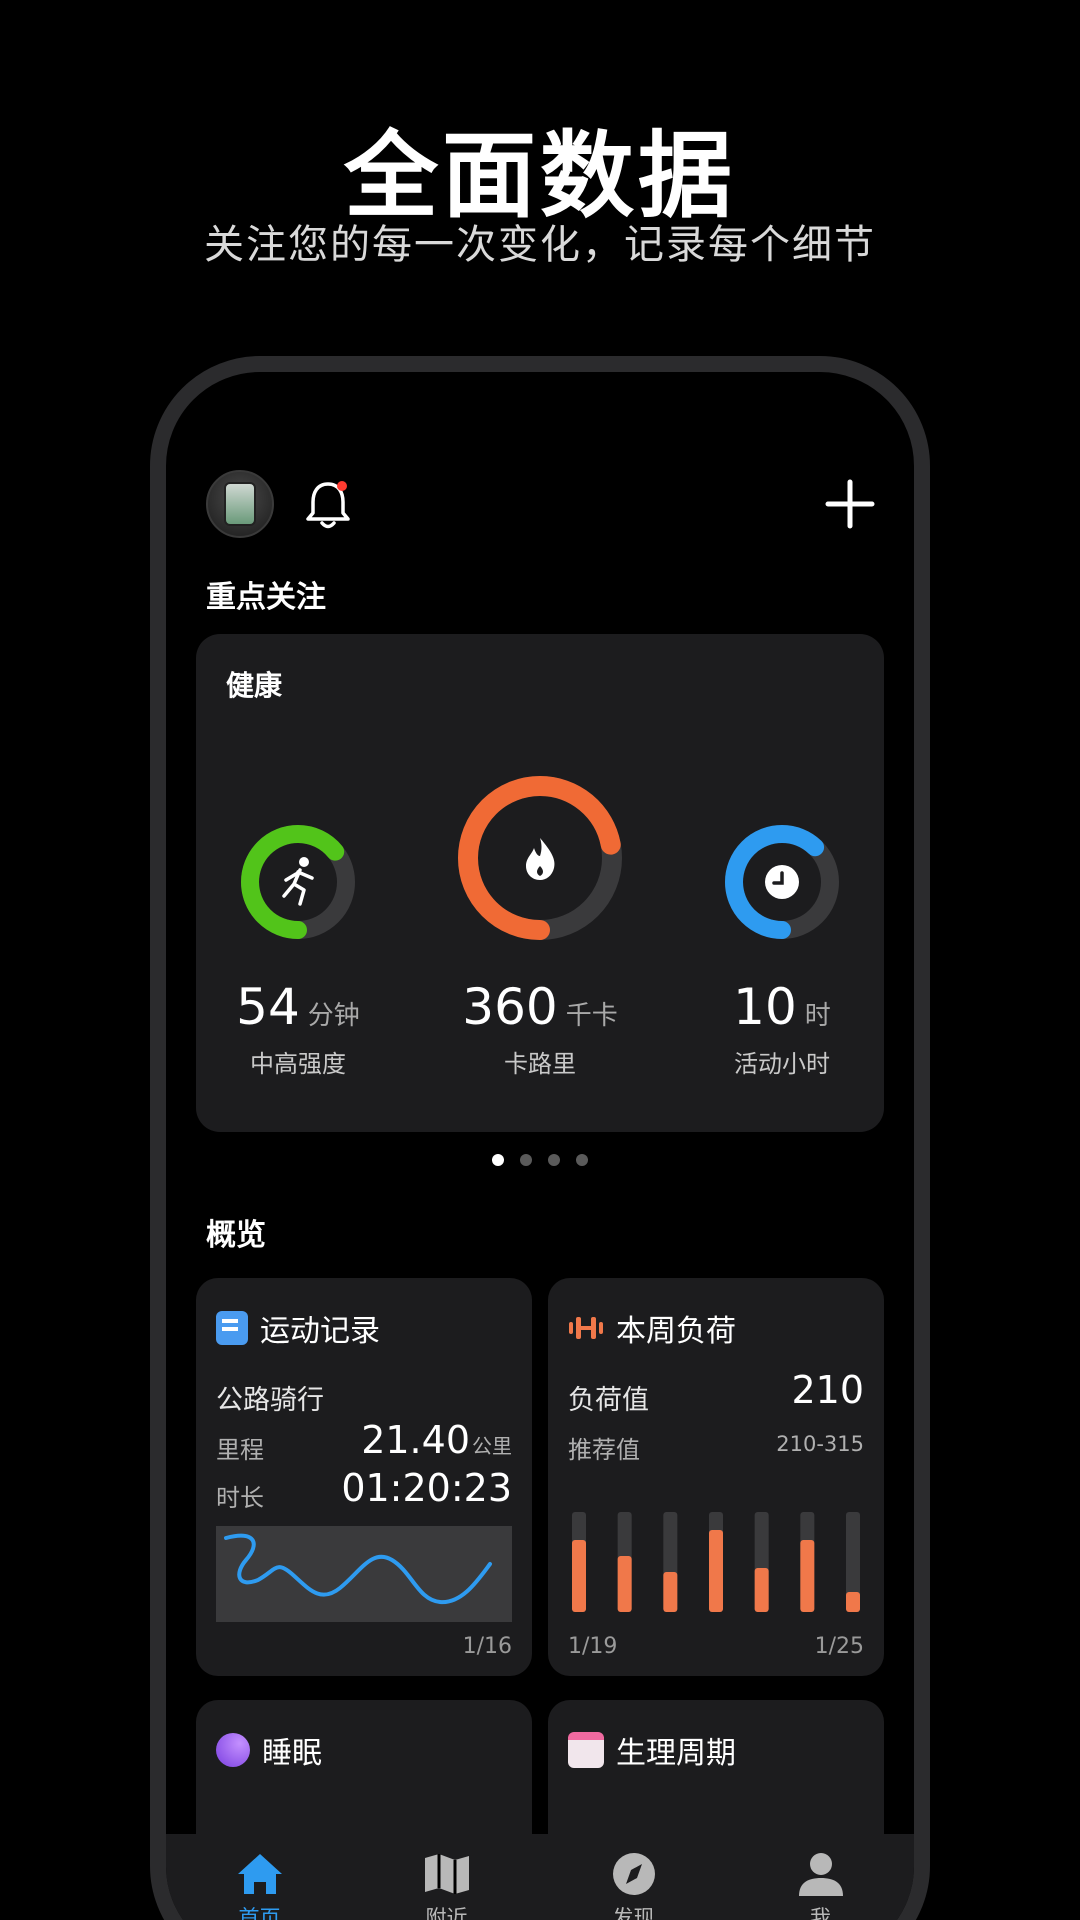 The image size is (1080, 1920). I want to click on metric-label: 活动小时, so click(782, 1064).